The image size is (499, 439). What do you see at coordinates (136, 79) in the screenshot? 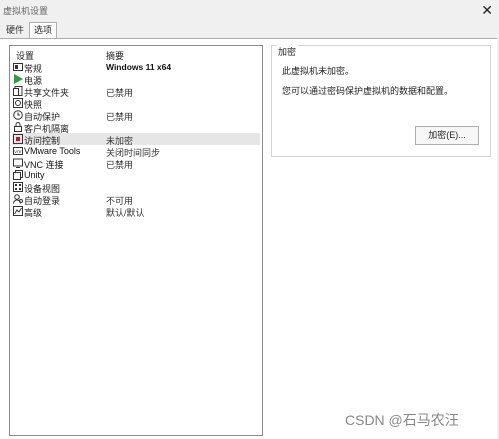
I see `list-item-power: 电源` at bounding box center [136, 79].